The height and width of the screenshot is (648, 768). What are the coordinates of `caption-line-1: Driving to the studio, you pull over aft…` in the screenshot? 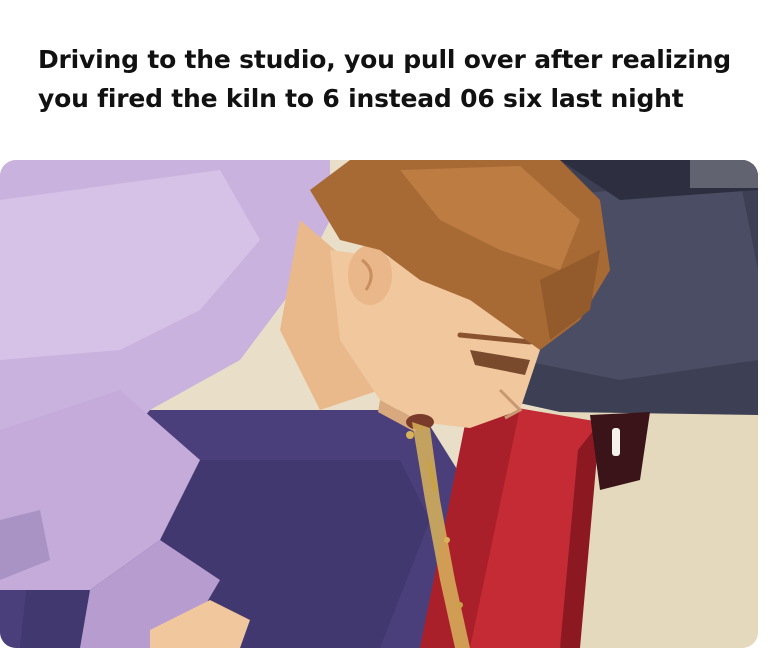 It's located at (384, 59).